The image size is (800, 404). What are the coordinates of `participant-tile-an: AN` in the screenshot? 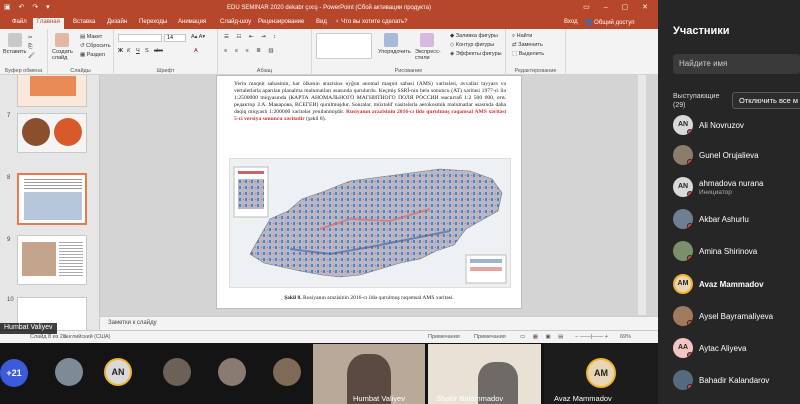 It's located at (118, 372).